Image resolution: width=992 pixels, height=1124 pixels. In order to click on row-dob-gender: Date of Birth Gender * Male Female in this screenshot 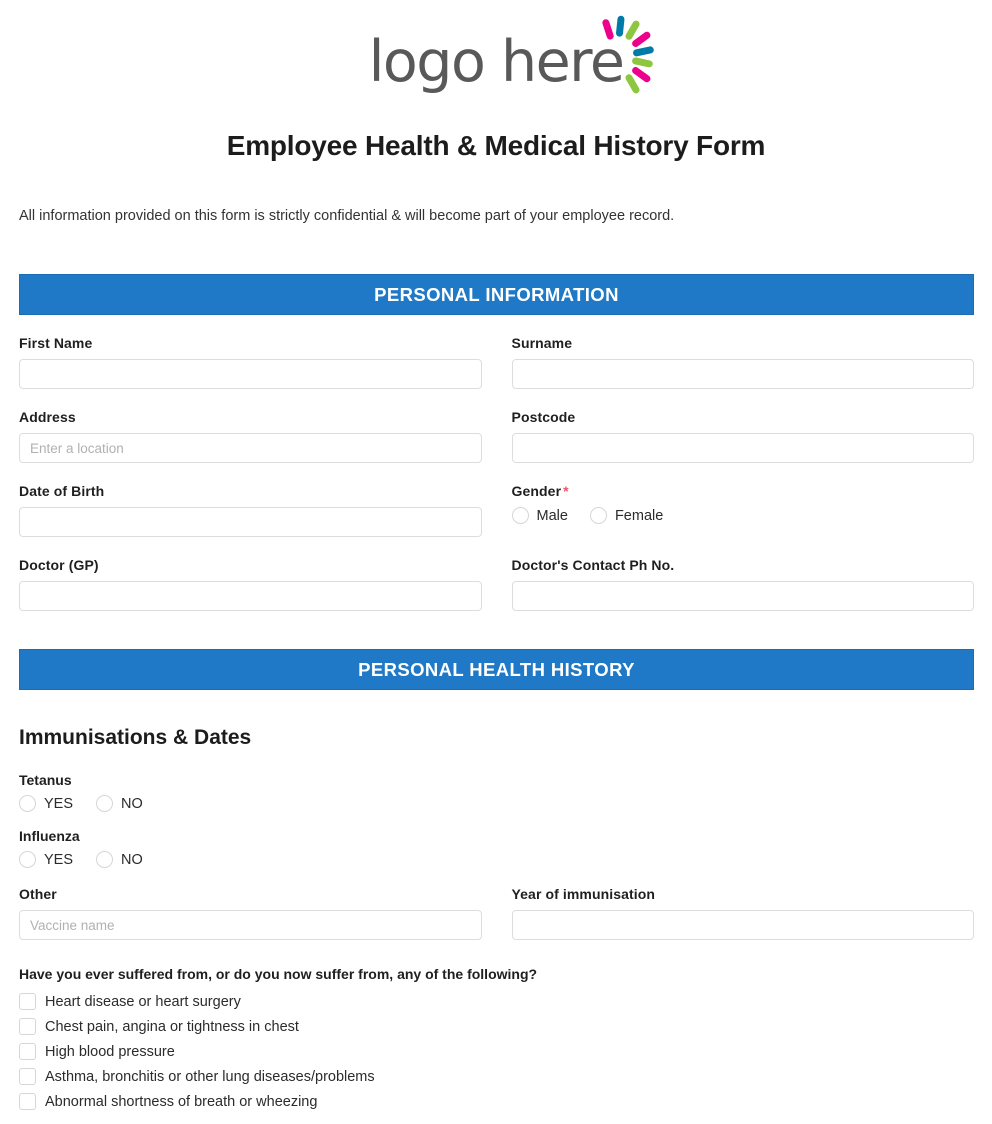, I will do `click(497, 500)`.